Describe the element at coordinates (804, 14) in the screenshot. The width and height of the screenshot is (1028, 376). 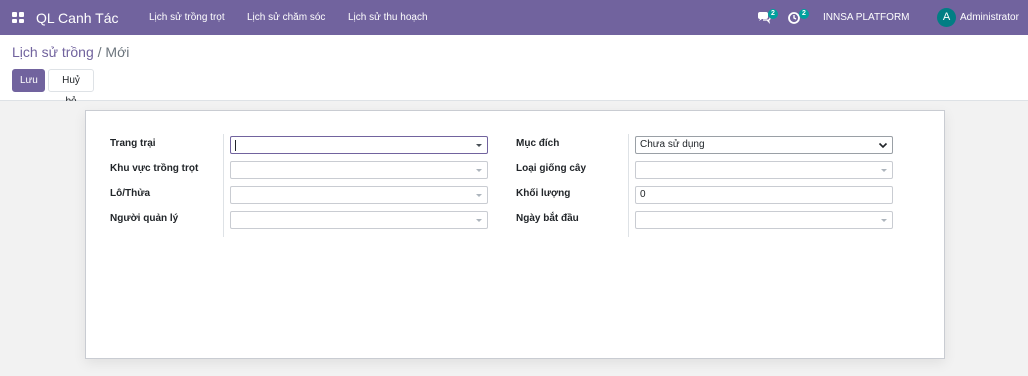
I see `activities-count-badge: 2` at that location.